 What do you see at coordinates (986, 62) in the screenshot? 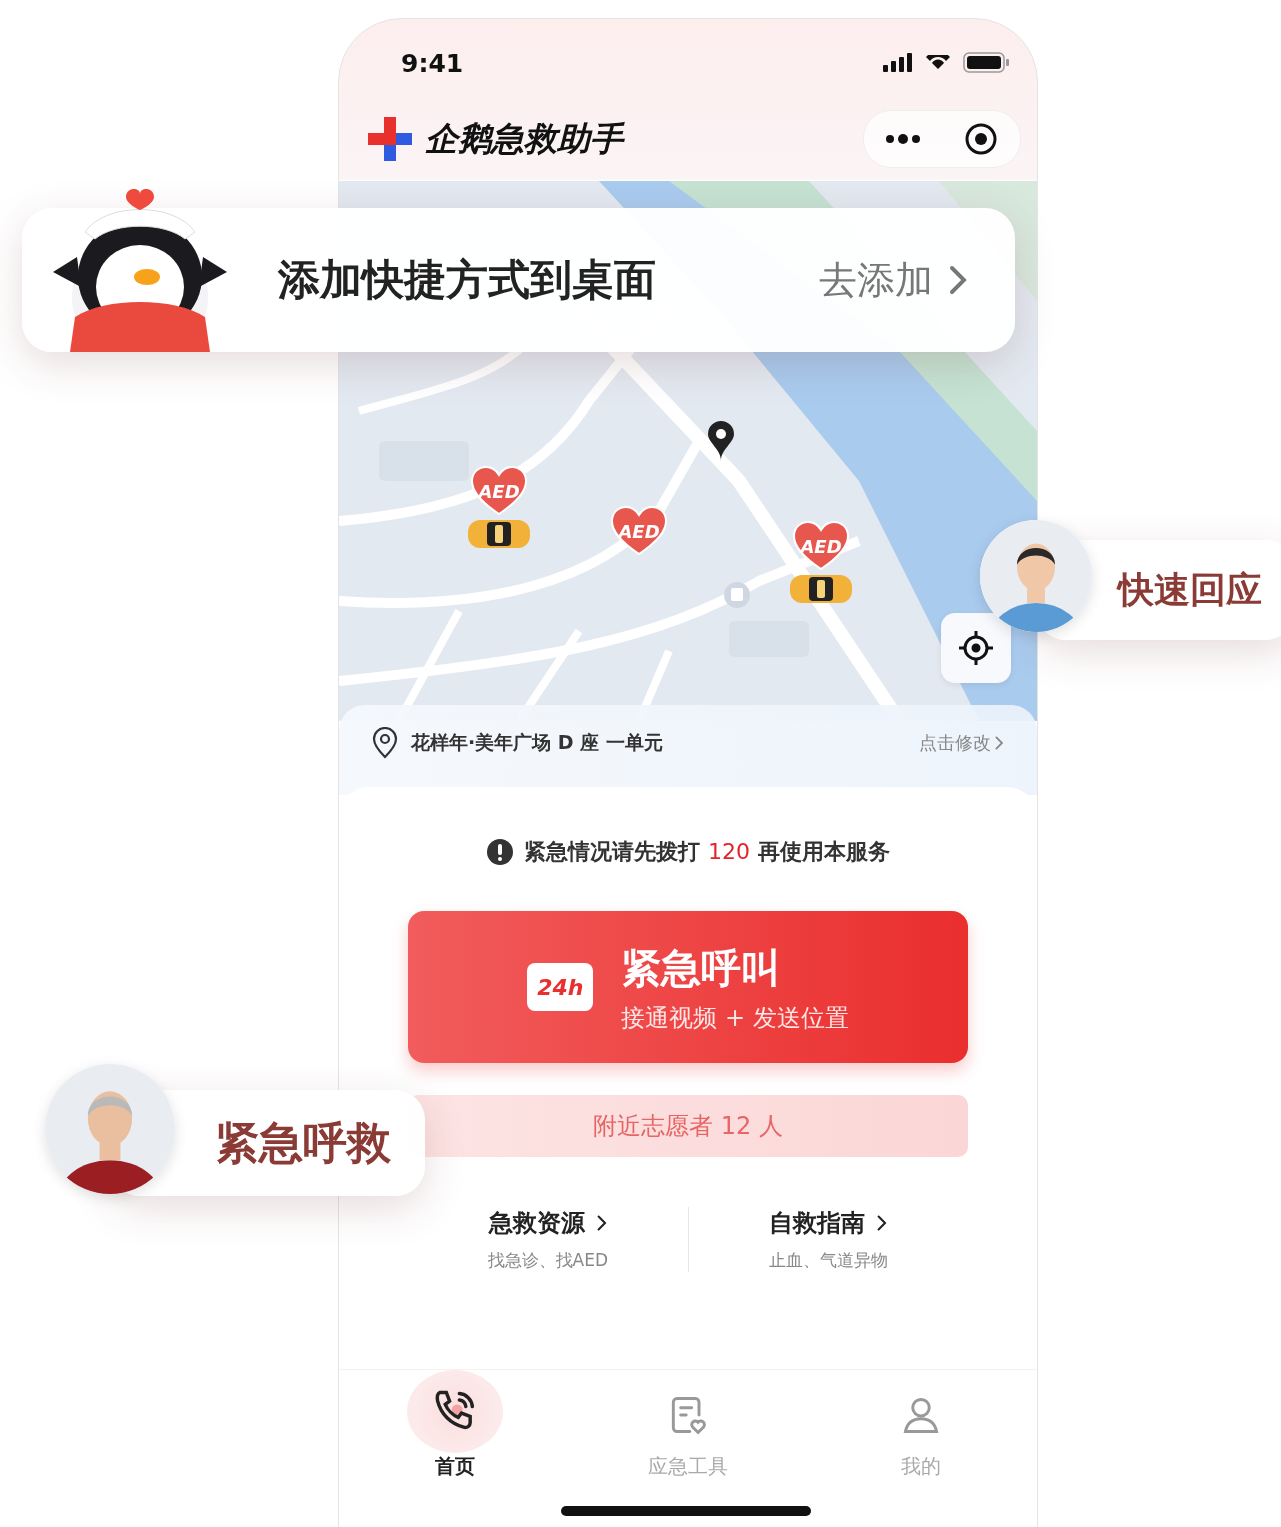
I see `battery-icon` at bounding box center [986, 62].